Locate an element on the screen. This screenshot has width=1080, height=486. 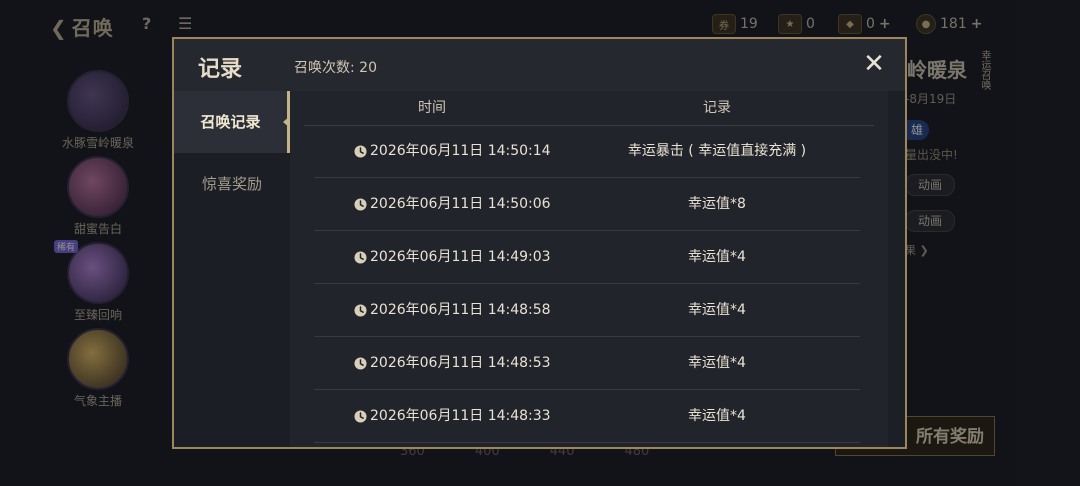
time-text: 2026年06月11日 14:50:14 is located at coordinates (460, 151).